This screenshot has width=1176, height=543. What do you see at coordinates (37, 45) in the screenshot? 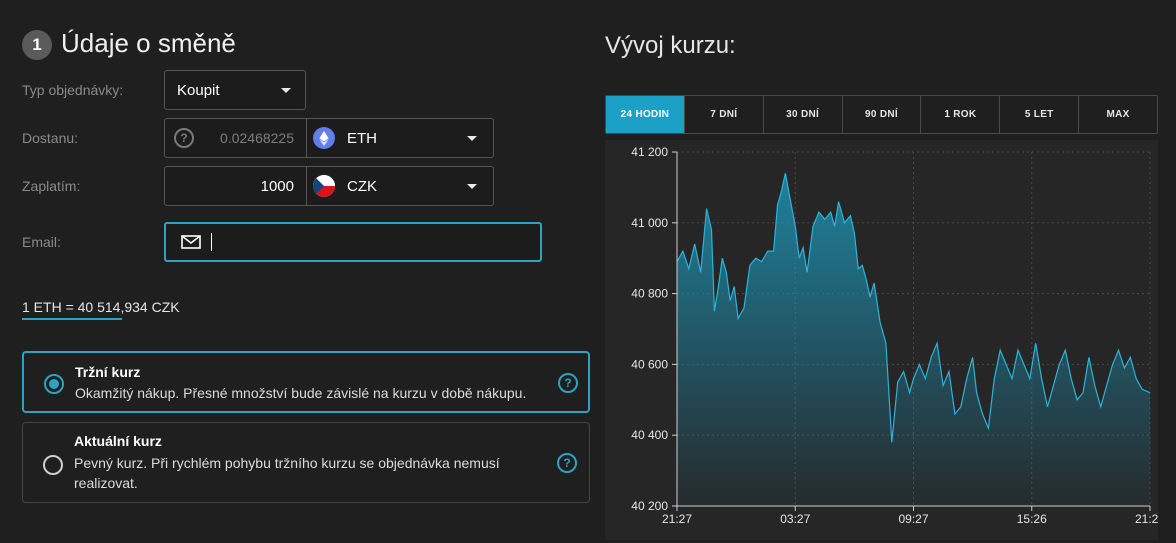
I see `step-number-badge: 1` at bounding box center [37, 45].